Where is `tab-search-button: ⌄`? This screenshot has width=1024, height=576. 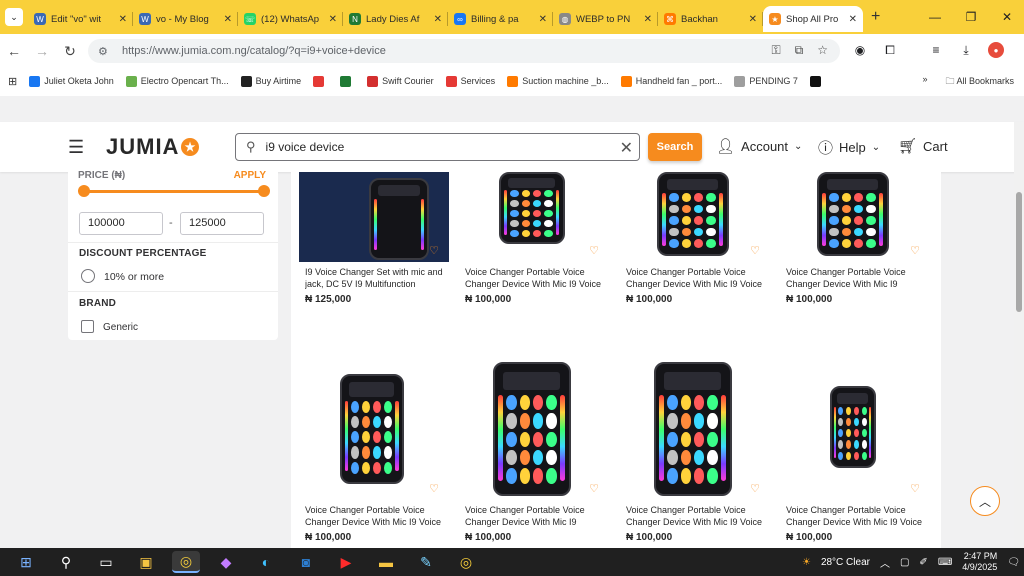
tab-search-button: ⌄ is located at coordinates (14, 17).